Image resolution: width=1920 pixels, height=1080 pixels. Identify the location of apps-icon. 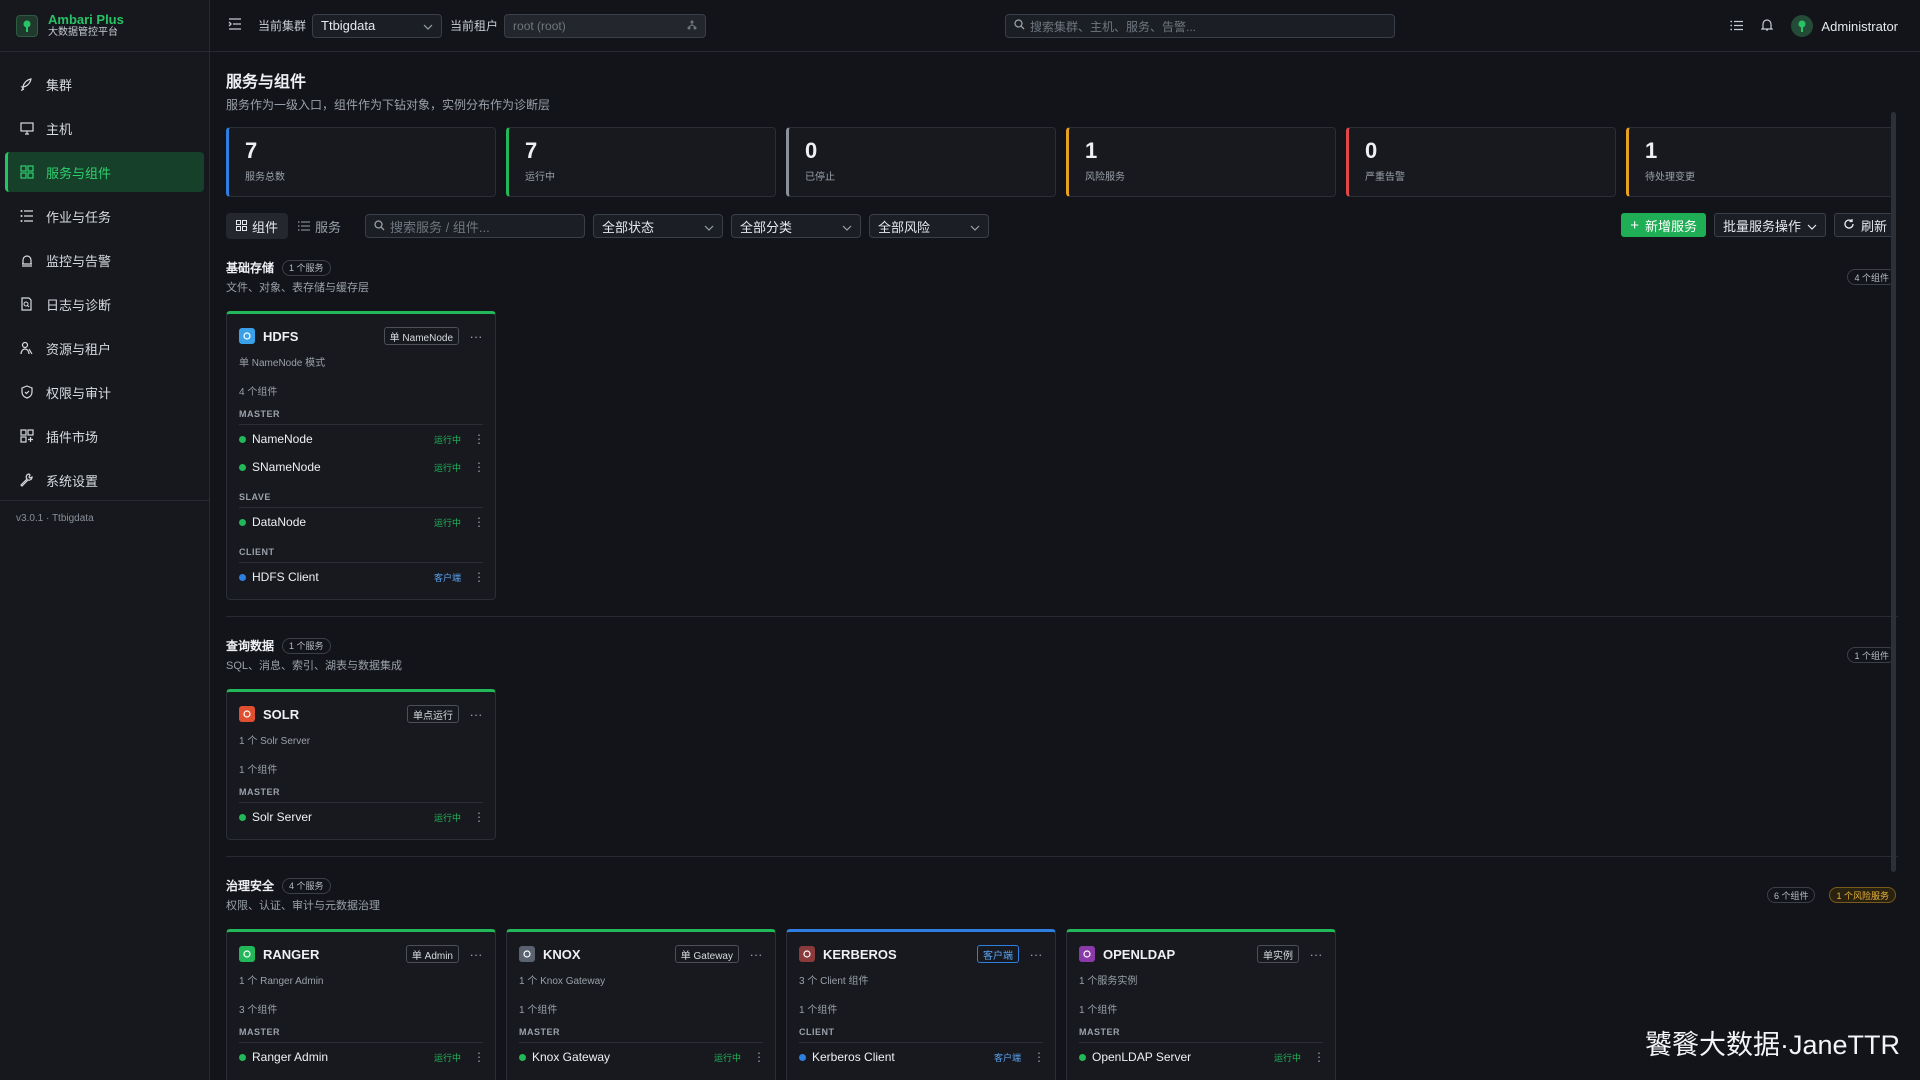
(27, 436).